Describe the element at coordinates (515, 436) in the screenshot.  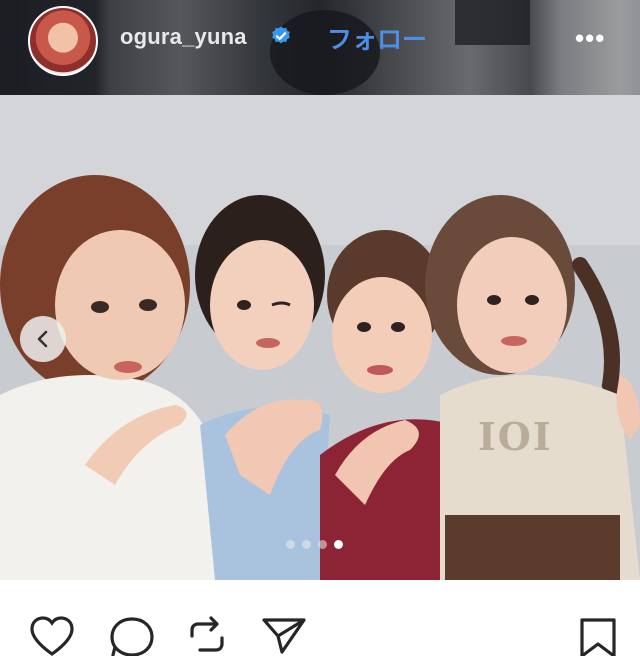
I see `svg-text: IOI` at that location.